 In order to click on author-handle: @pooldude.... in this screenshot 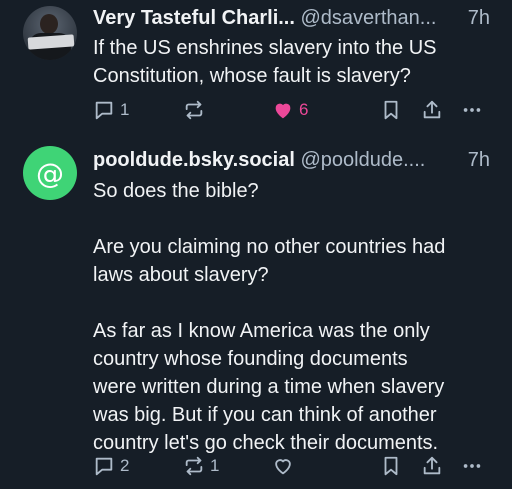, I will do `click(362, 160)`.